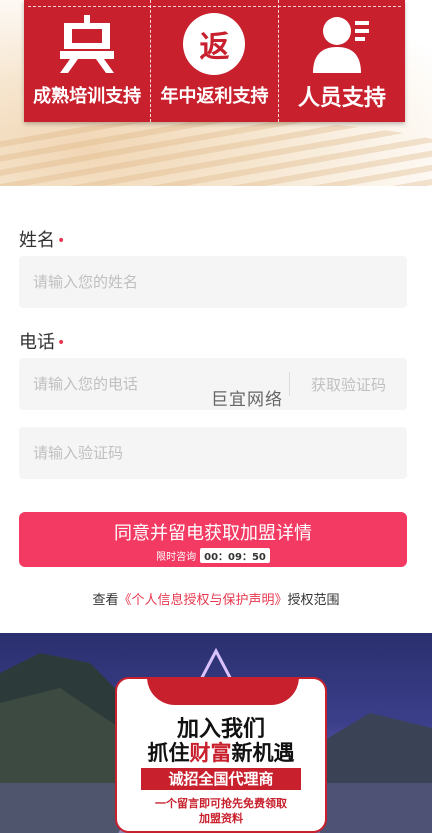 This screenshot has width=432, height=833. Describe the element at coordinates (176, 557) in the screenshot. I see `limited-label: 限时咨询` at that location.